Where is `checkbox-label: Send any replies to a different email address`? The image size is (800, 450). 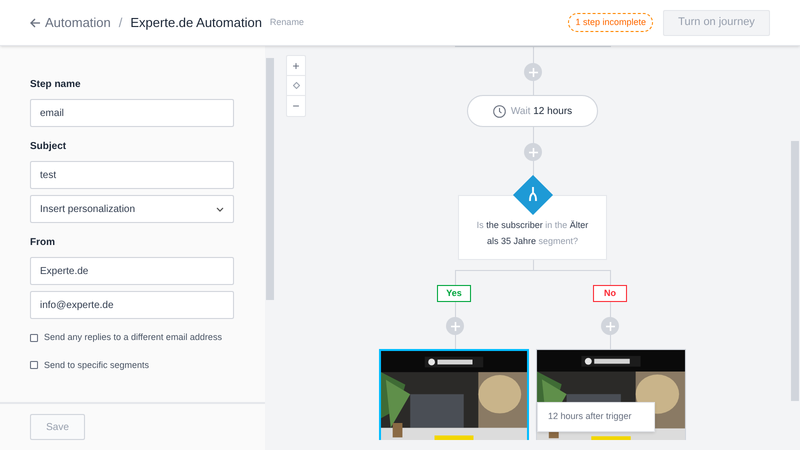 checkbox-label: Send any replies to a different email address is located at coordinates (133, 337).